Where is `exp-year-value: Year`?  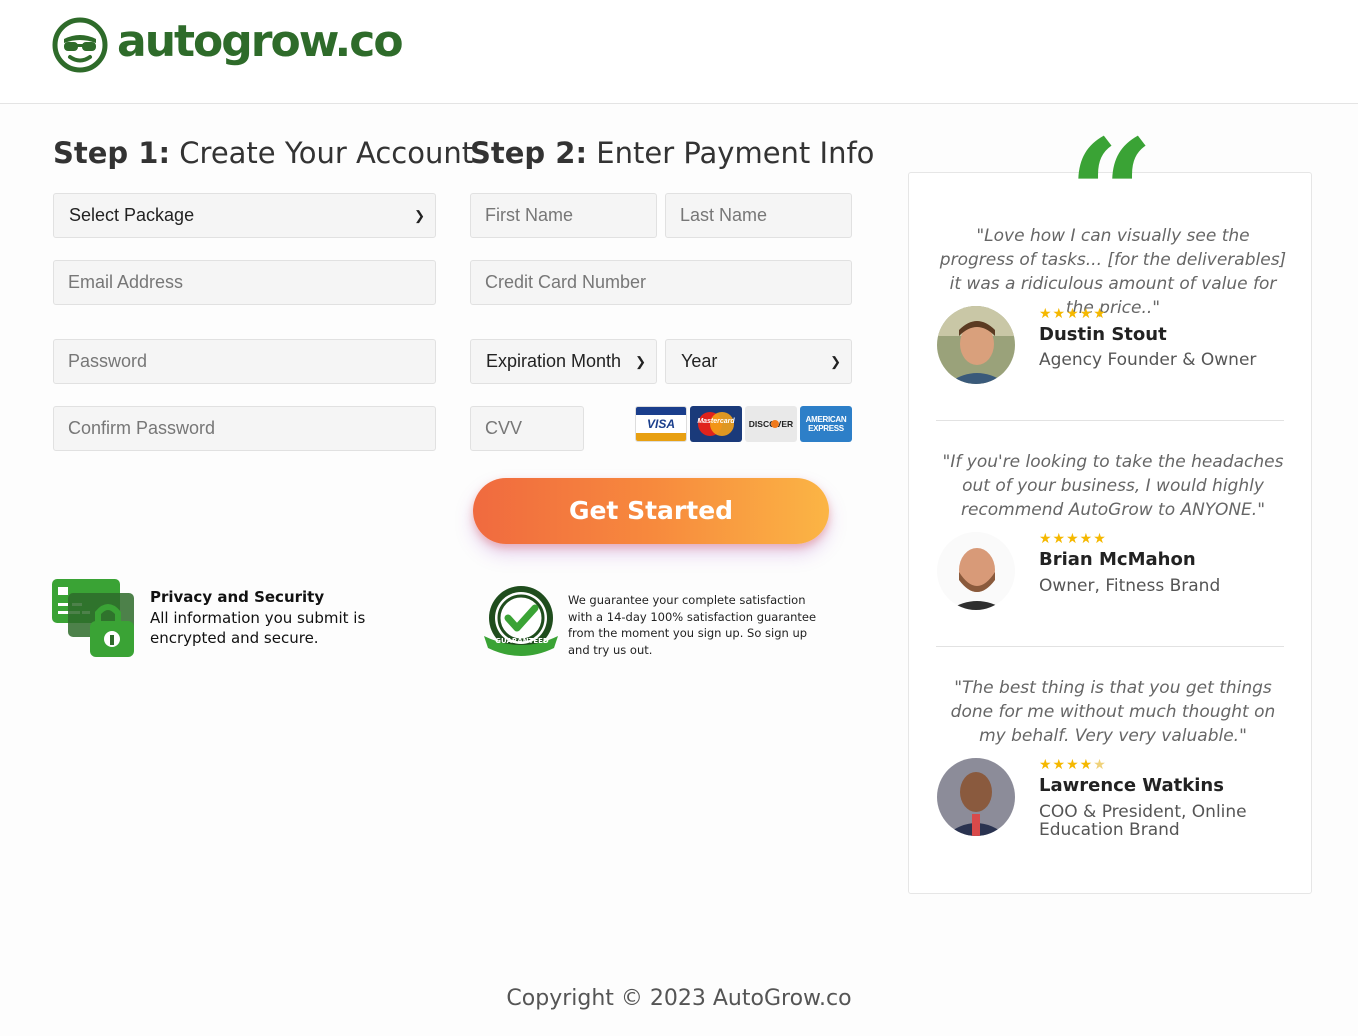 exp-year-value: Year is located at coordinates (699, 361).